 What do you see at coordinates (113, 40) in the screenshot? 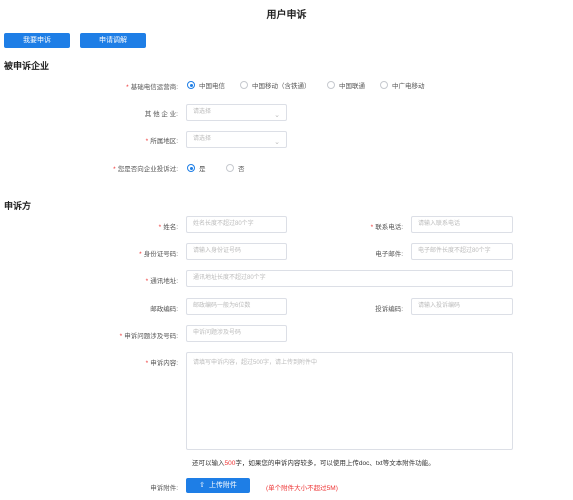
I see `mediation-button: 申请调解` at bounding box center [113, 40].